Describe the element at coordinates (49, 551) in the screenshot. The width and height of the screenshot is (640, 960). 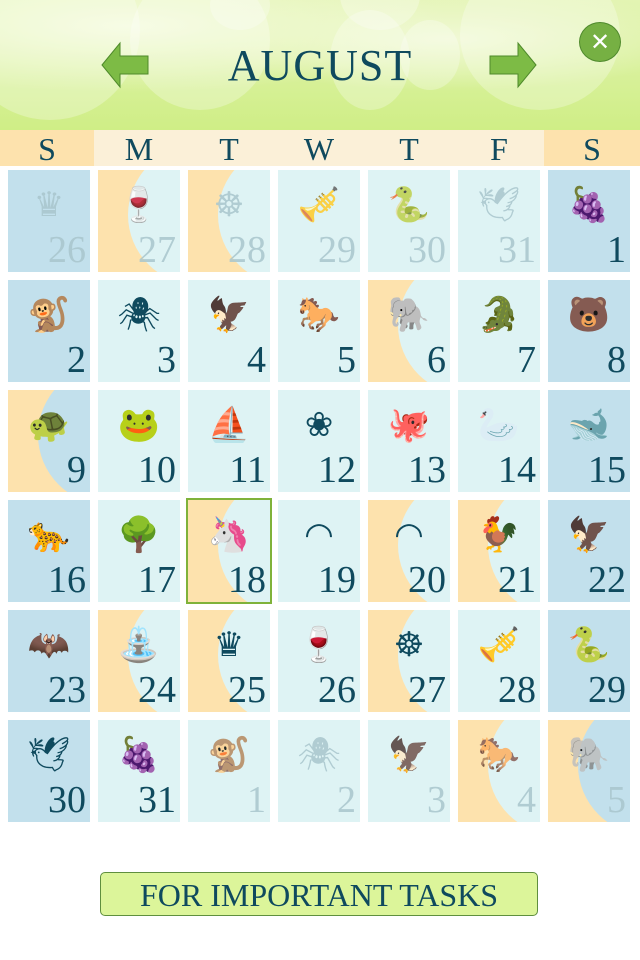
I see `day-cell: 🐆 16` at that location.